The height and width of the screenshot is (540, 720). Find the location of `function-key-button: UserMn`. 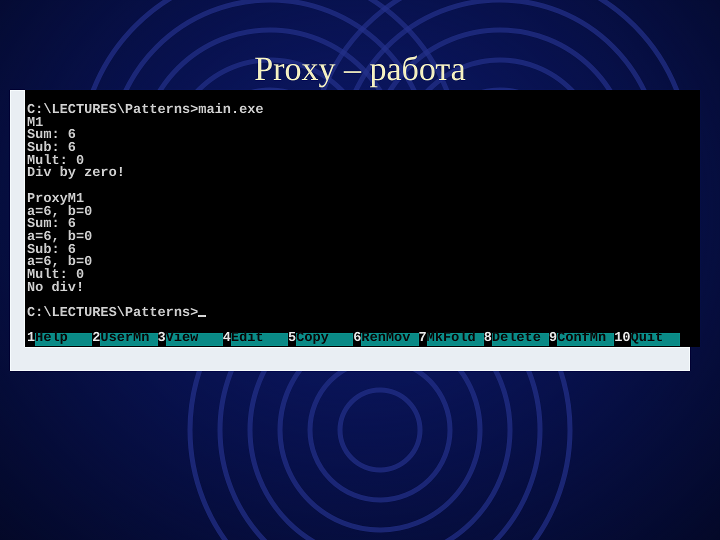

function-key-button: UserMn is located at coordinates (129, 339).